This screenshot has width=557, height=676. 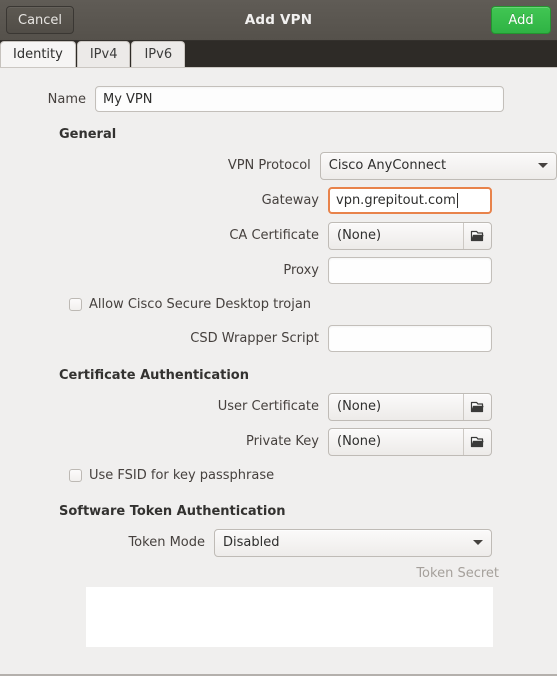 What do you see at coordinates (457, 200) in the screenshot?
I see `text-cursor` at bounding box center [457, 200].